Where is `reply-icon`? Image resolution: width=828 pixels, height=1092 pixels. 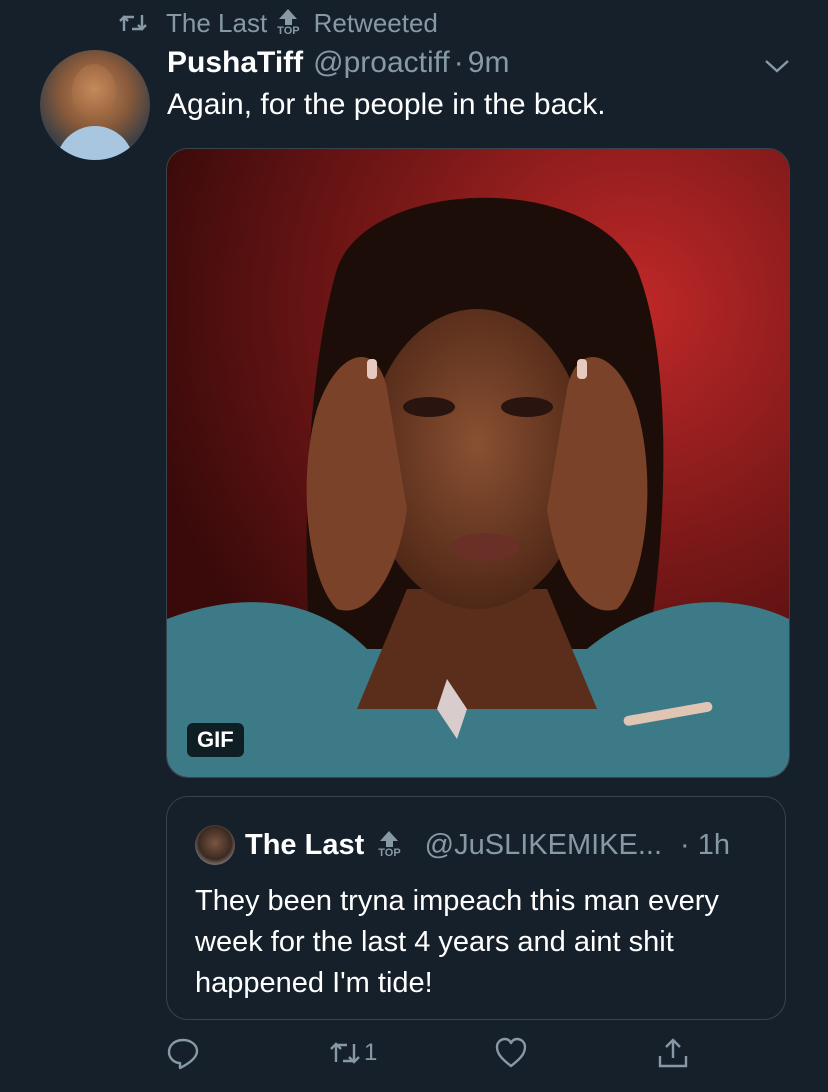
reply-icon is located at coordinates (183, 1054).